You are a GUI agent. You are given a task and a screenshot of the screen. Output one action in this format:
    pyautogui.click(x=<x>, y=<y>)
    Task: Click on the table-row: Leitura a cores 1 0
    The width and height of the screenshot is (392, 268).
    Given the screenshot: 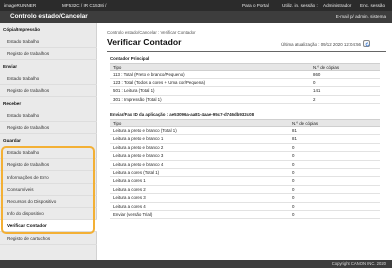 What is the action you would take?
    pyautogui.click(x=245, y=181)
    